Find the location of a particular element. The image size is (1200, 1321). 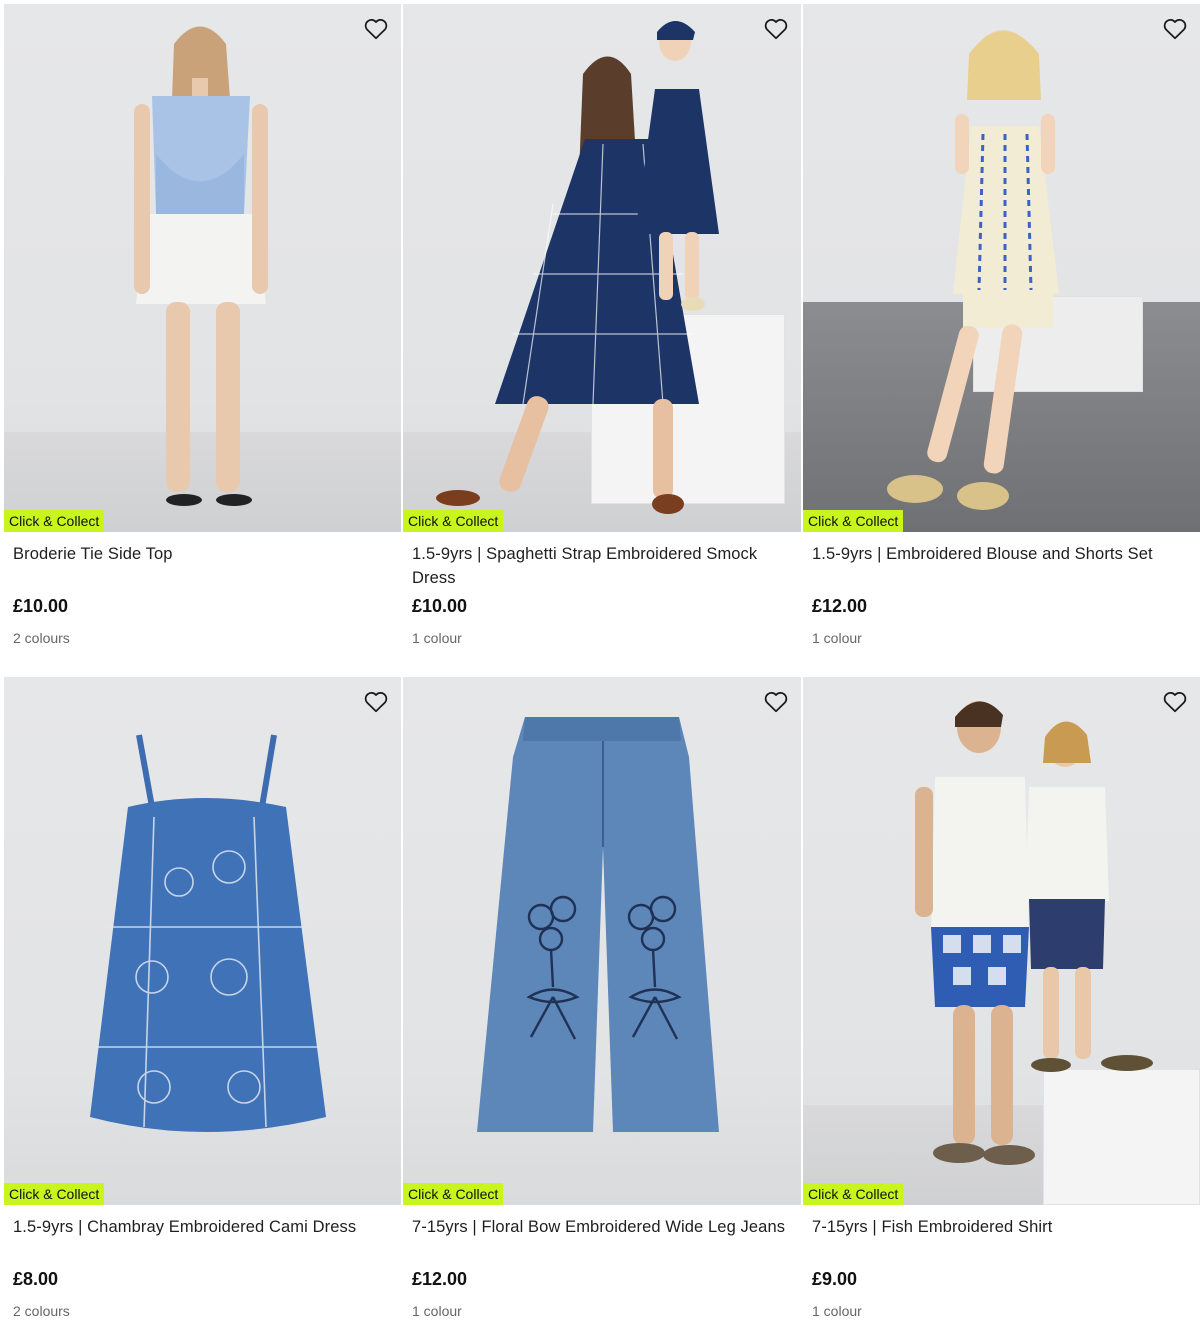

product-title: 7-15yrs | Fish Embroidered Shirt is located at coordinates (1001, 1239).